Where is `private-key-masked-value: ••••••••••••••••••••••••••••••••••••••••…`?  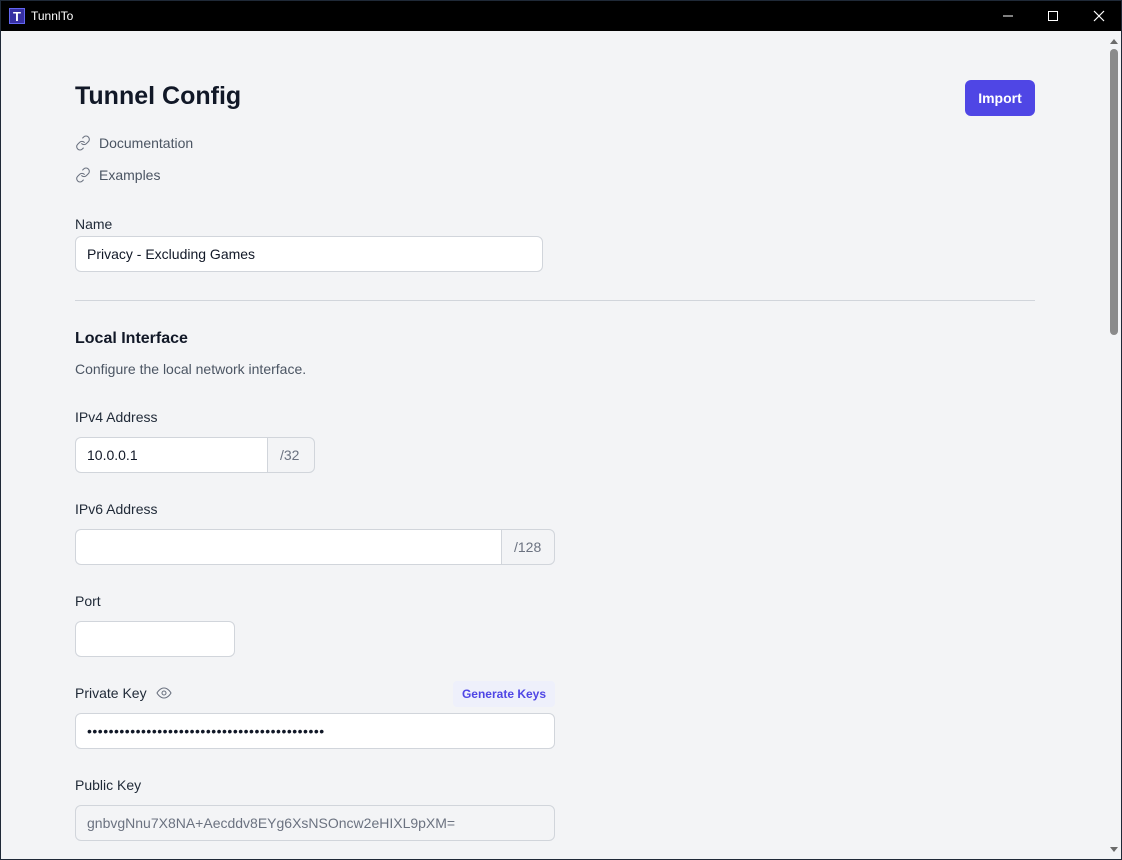
private-key-masked-value: ••••••••••••••••••••••••••••••••••••••••… is located at coordinates (206, 731).